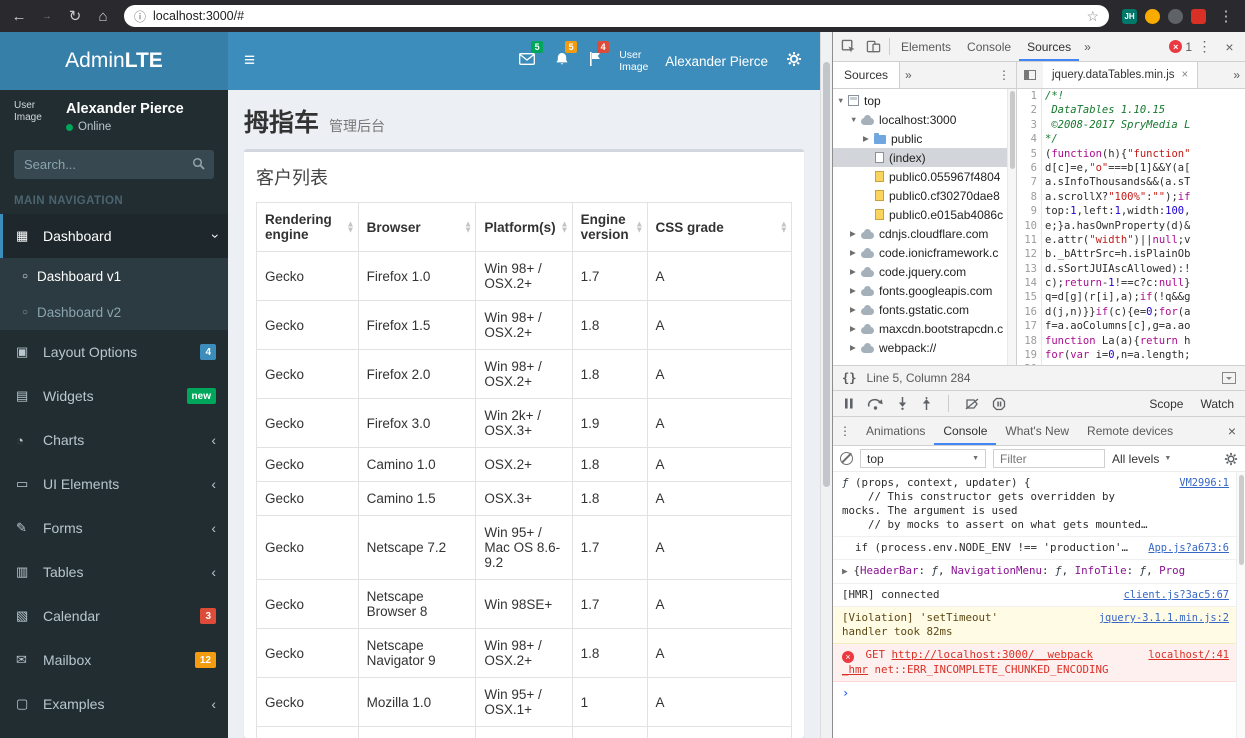 The height and width of the screenshot is (738, 1245). I want to click on table-row: Gecko Firefox 1.0 Win 98+ / OSX.2+ 1.7 A, so click(524, 276).